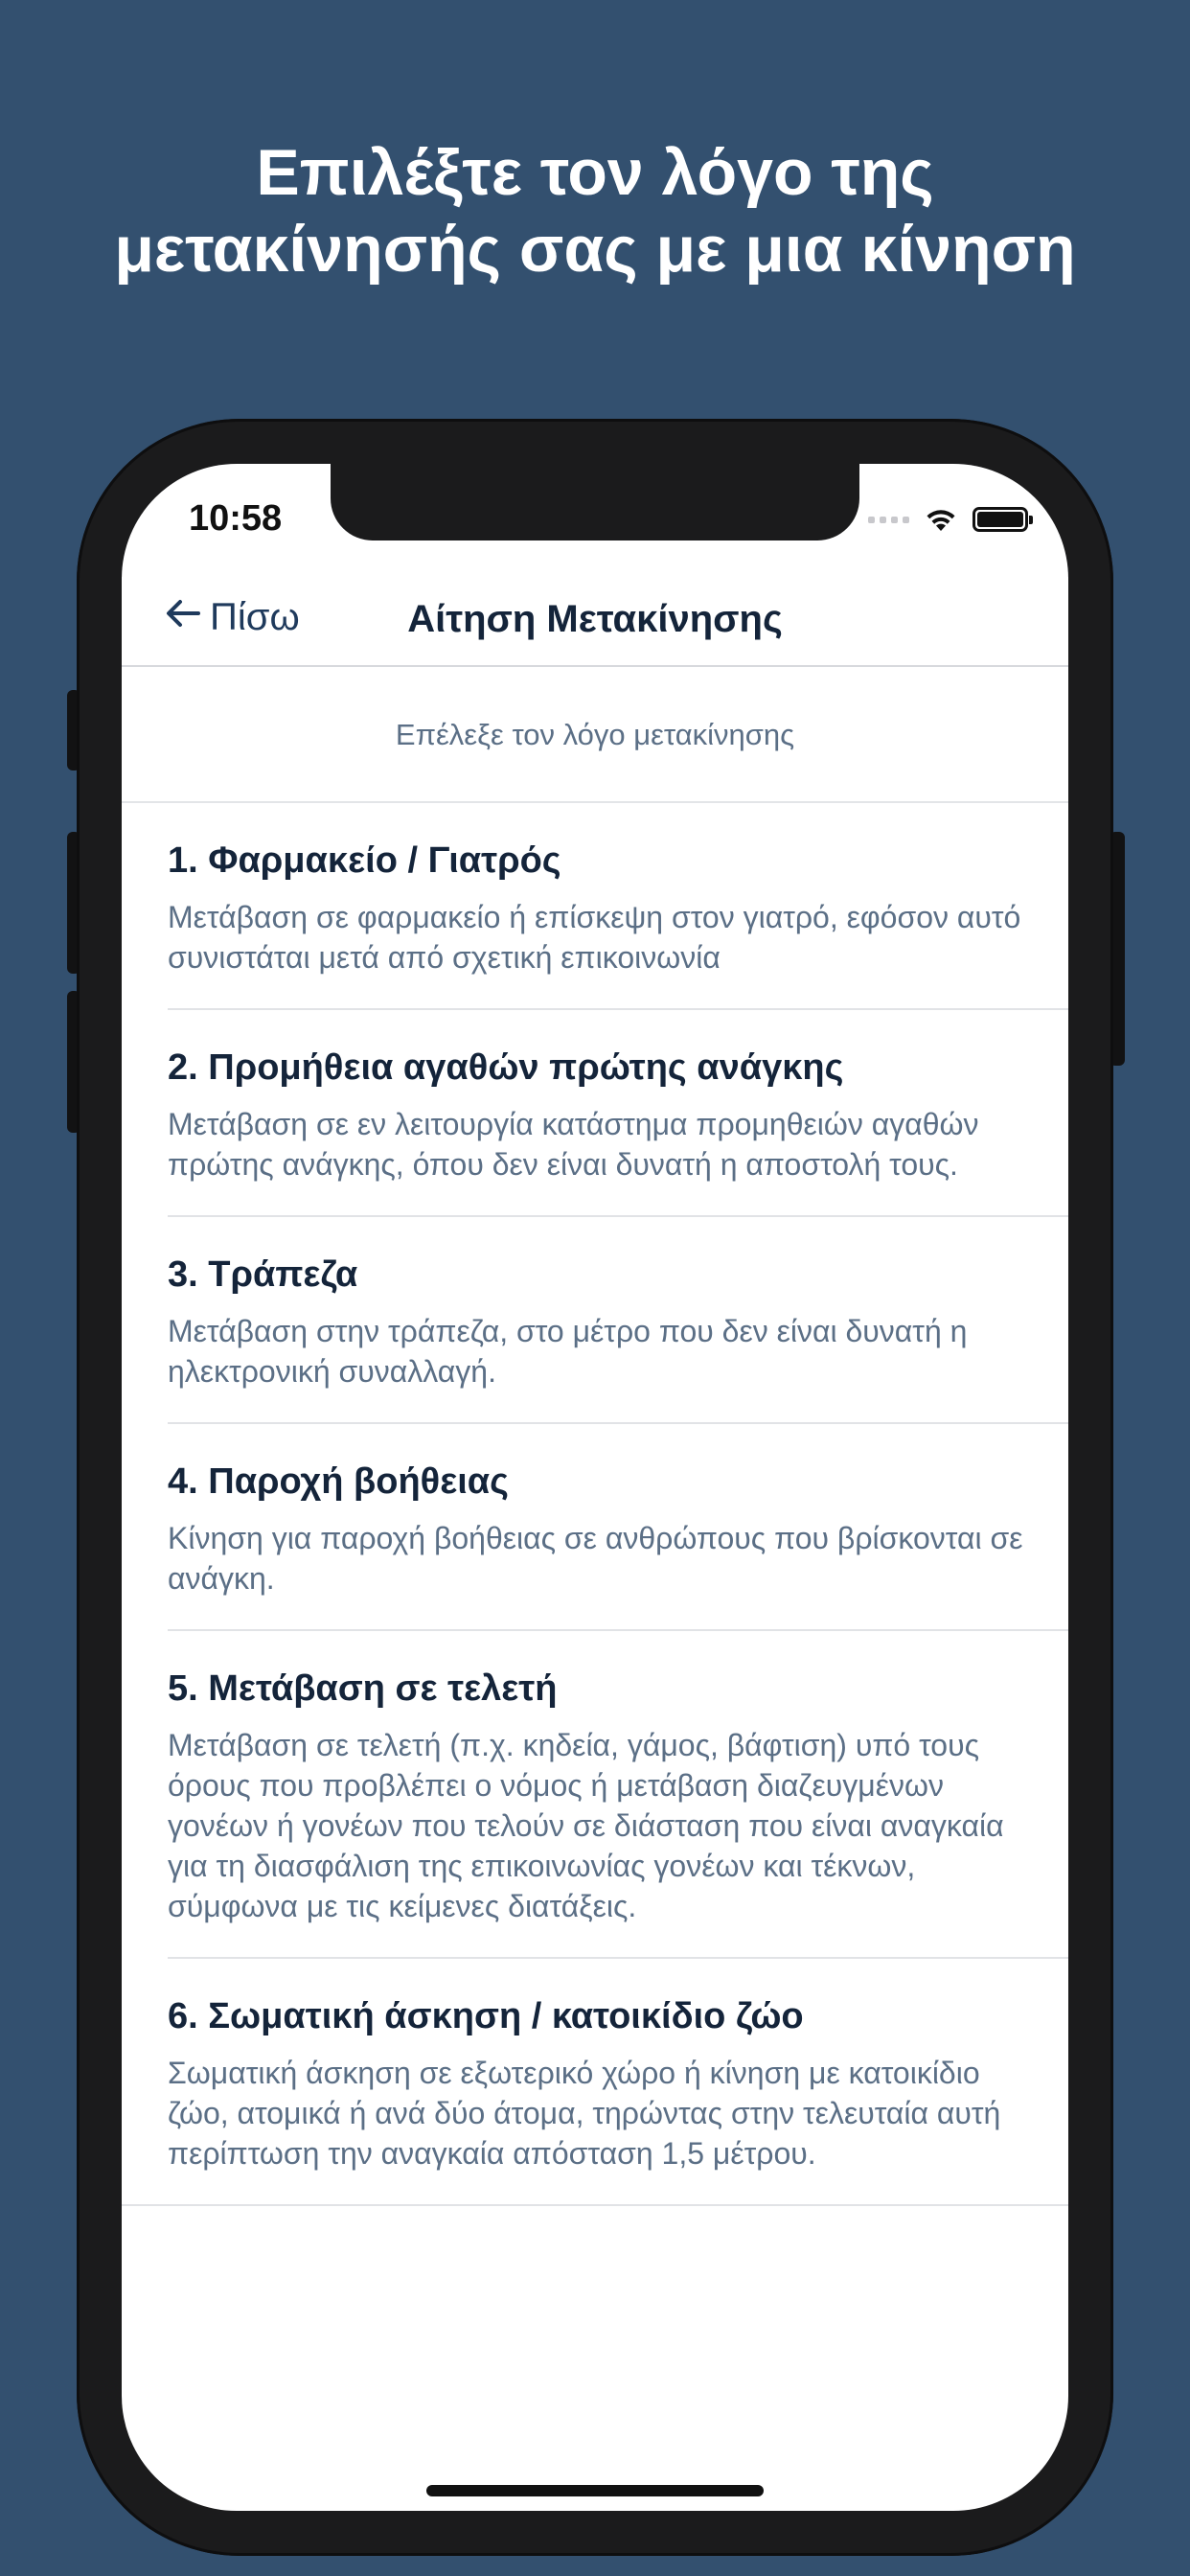 This screenshot has height=2576, width=1190. What do you see at coordinates (595, 2490) in the screenshot?
I see `home-indicator` at bounding box center [595, 2490].